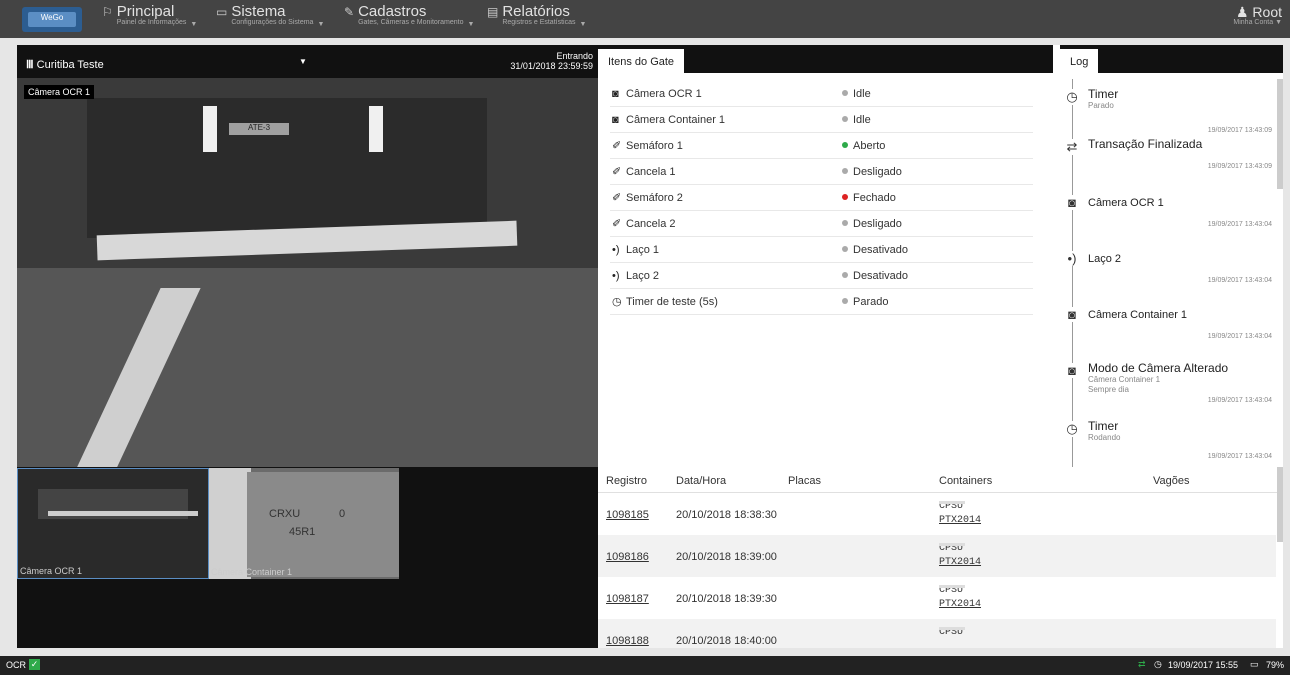  I want to click on gate-item-name: Câmera OCR 1, so click(664, 94).